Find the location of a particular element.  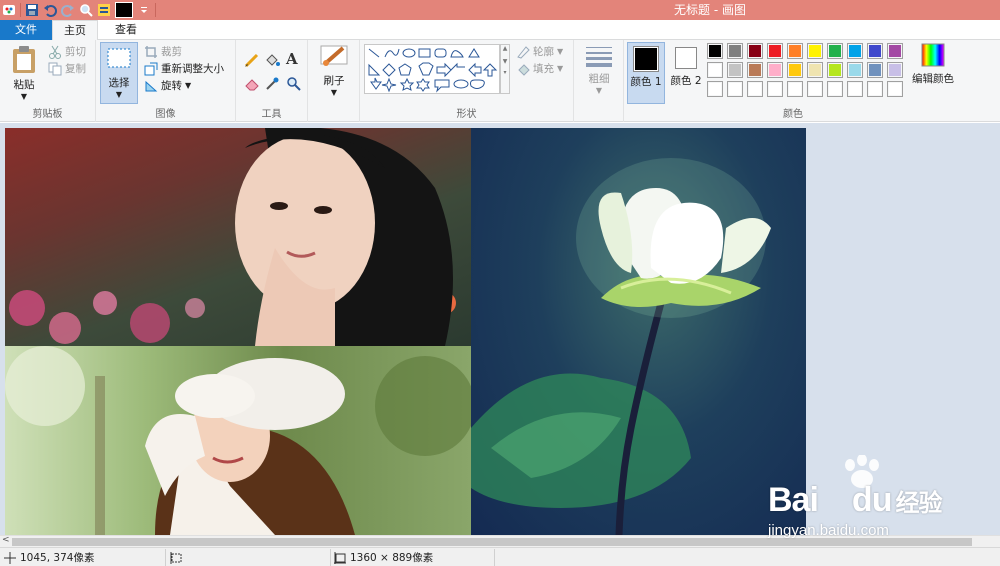

paste-label: 粘贴 is located at coordinates (24, 85).